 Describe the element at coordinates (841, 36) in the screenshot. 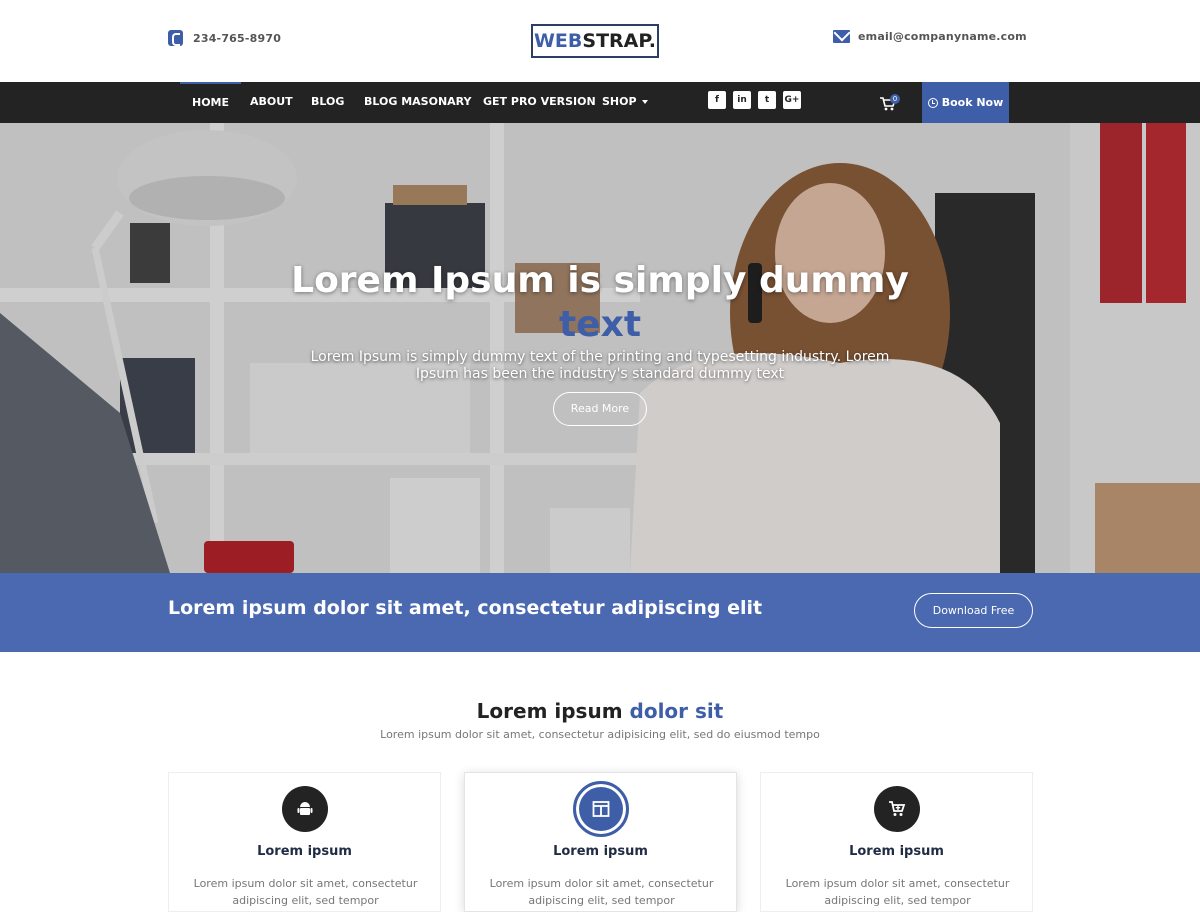

I see `mail-icon` at that location.